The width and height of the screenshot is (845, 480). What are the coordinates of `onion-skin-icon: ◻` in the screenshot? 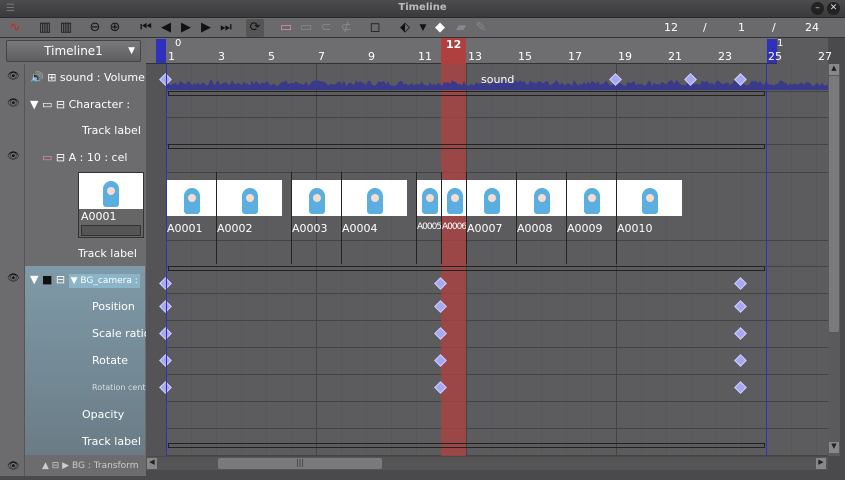 It's located at (375, 28).